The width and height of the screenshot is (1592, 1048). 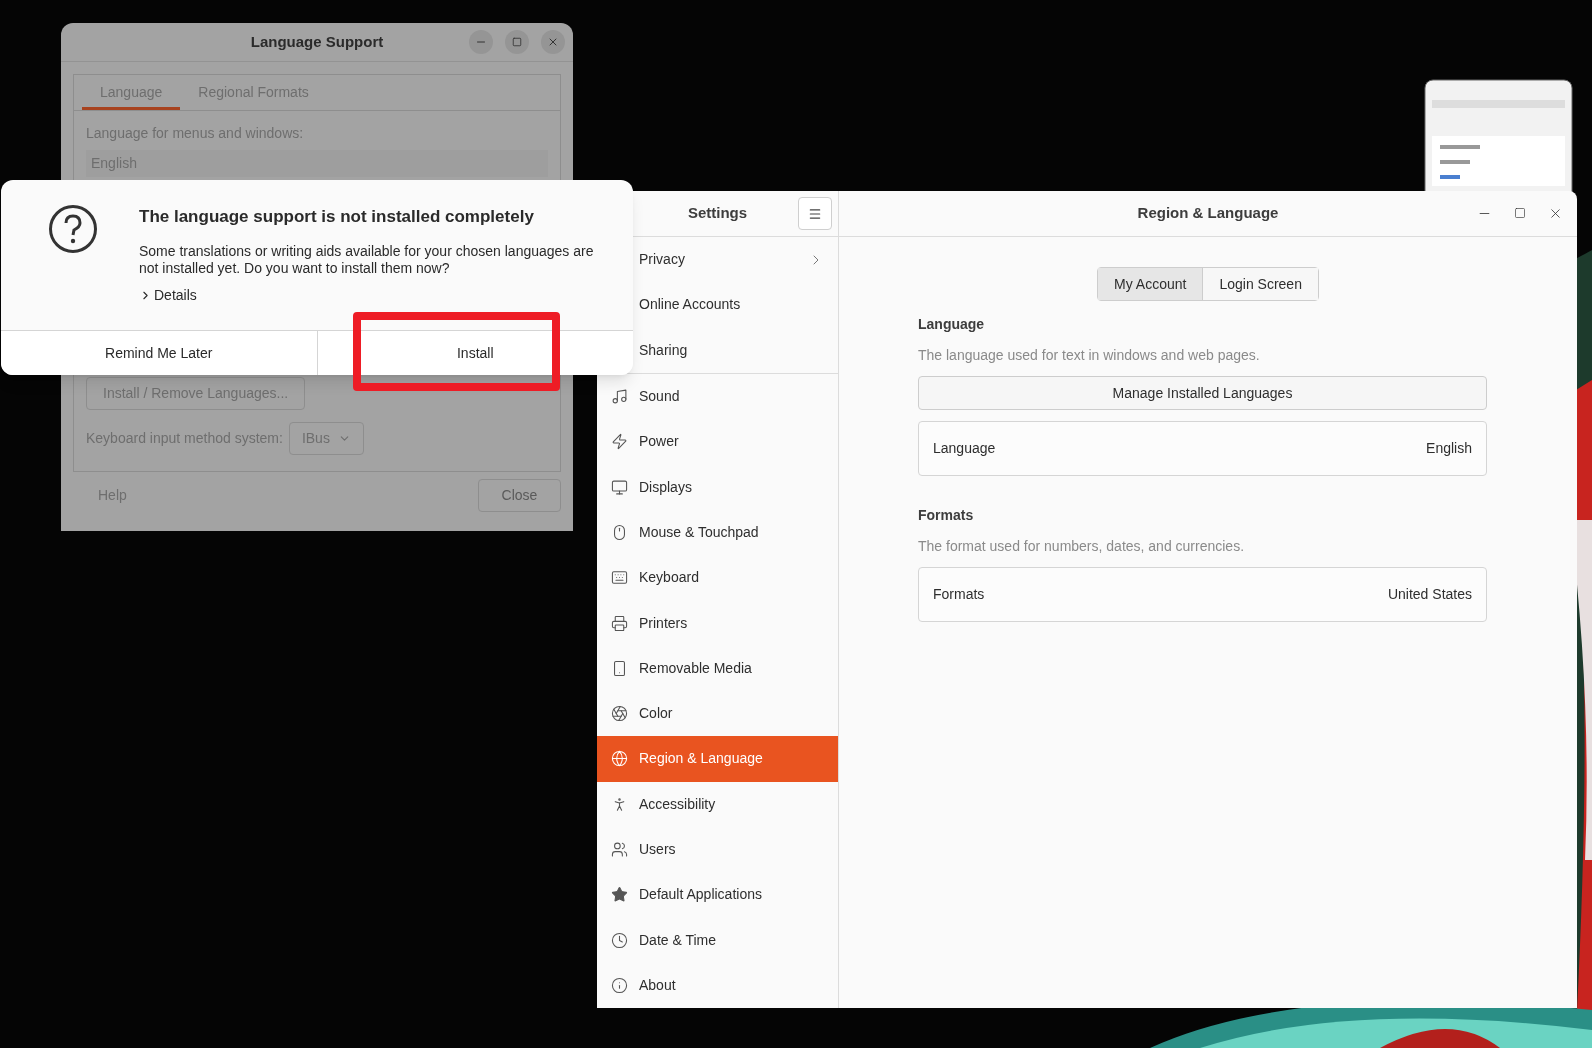 What do you see at coordinates (619, 985) in the screenshot?
I see `info-icon` at bounding box center [619, 985].